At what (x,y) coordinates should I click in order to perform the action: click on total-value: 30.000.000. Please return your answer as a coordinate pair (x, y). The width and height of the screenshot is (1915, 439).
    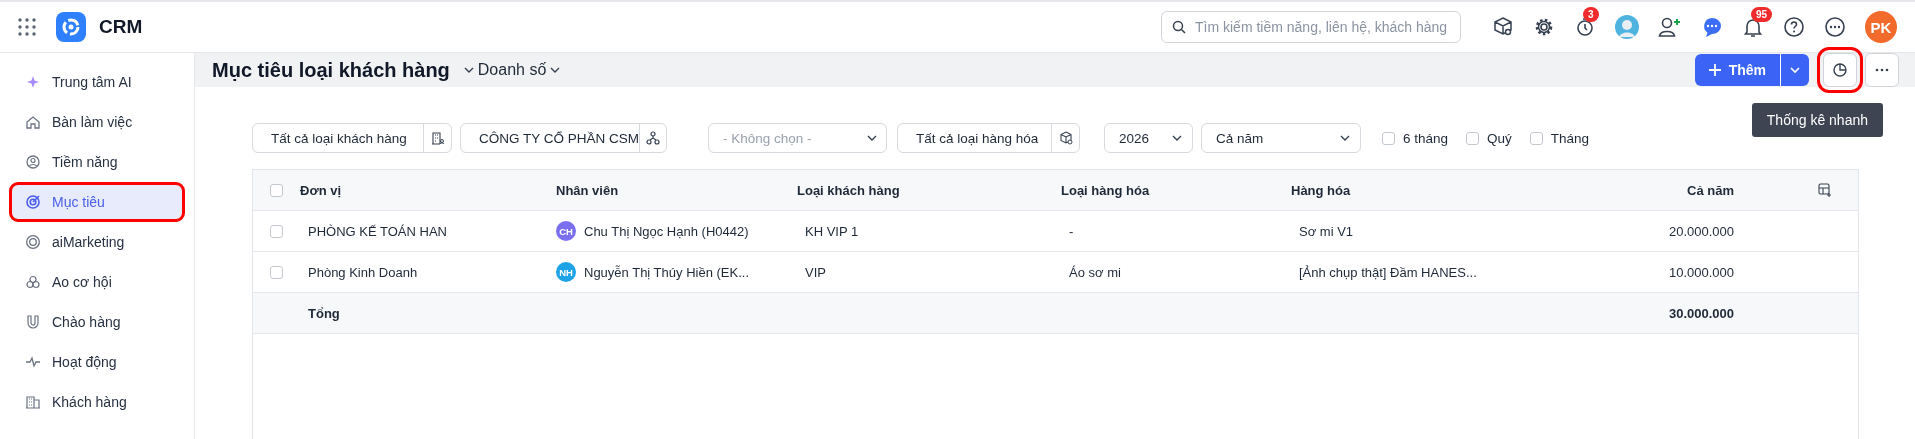
    Looking at the image, I should click on (1700, 313).